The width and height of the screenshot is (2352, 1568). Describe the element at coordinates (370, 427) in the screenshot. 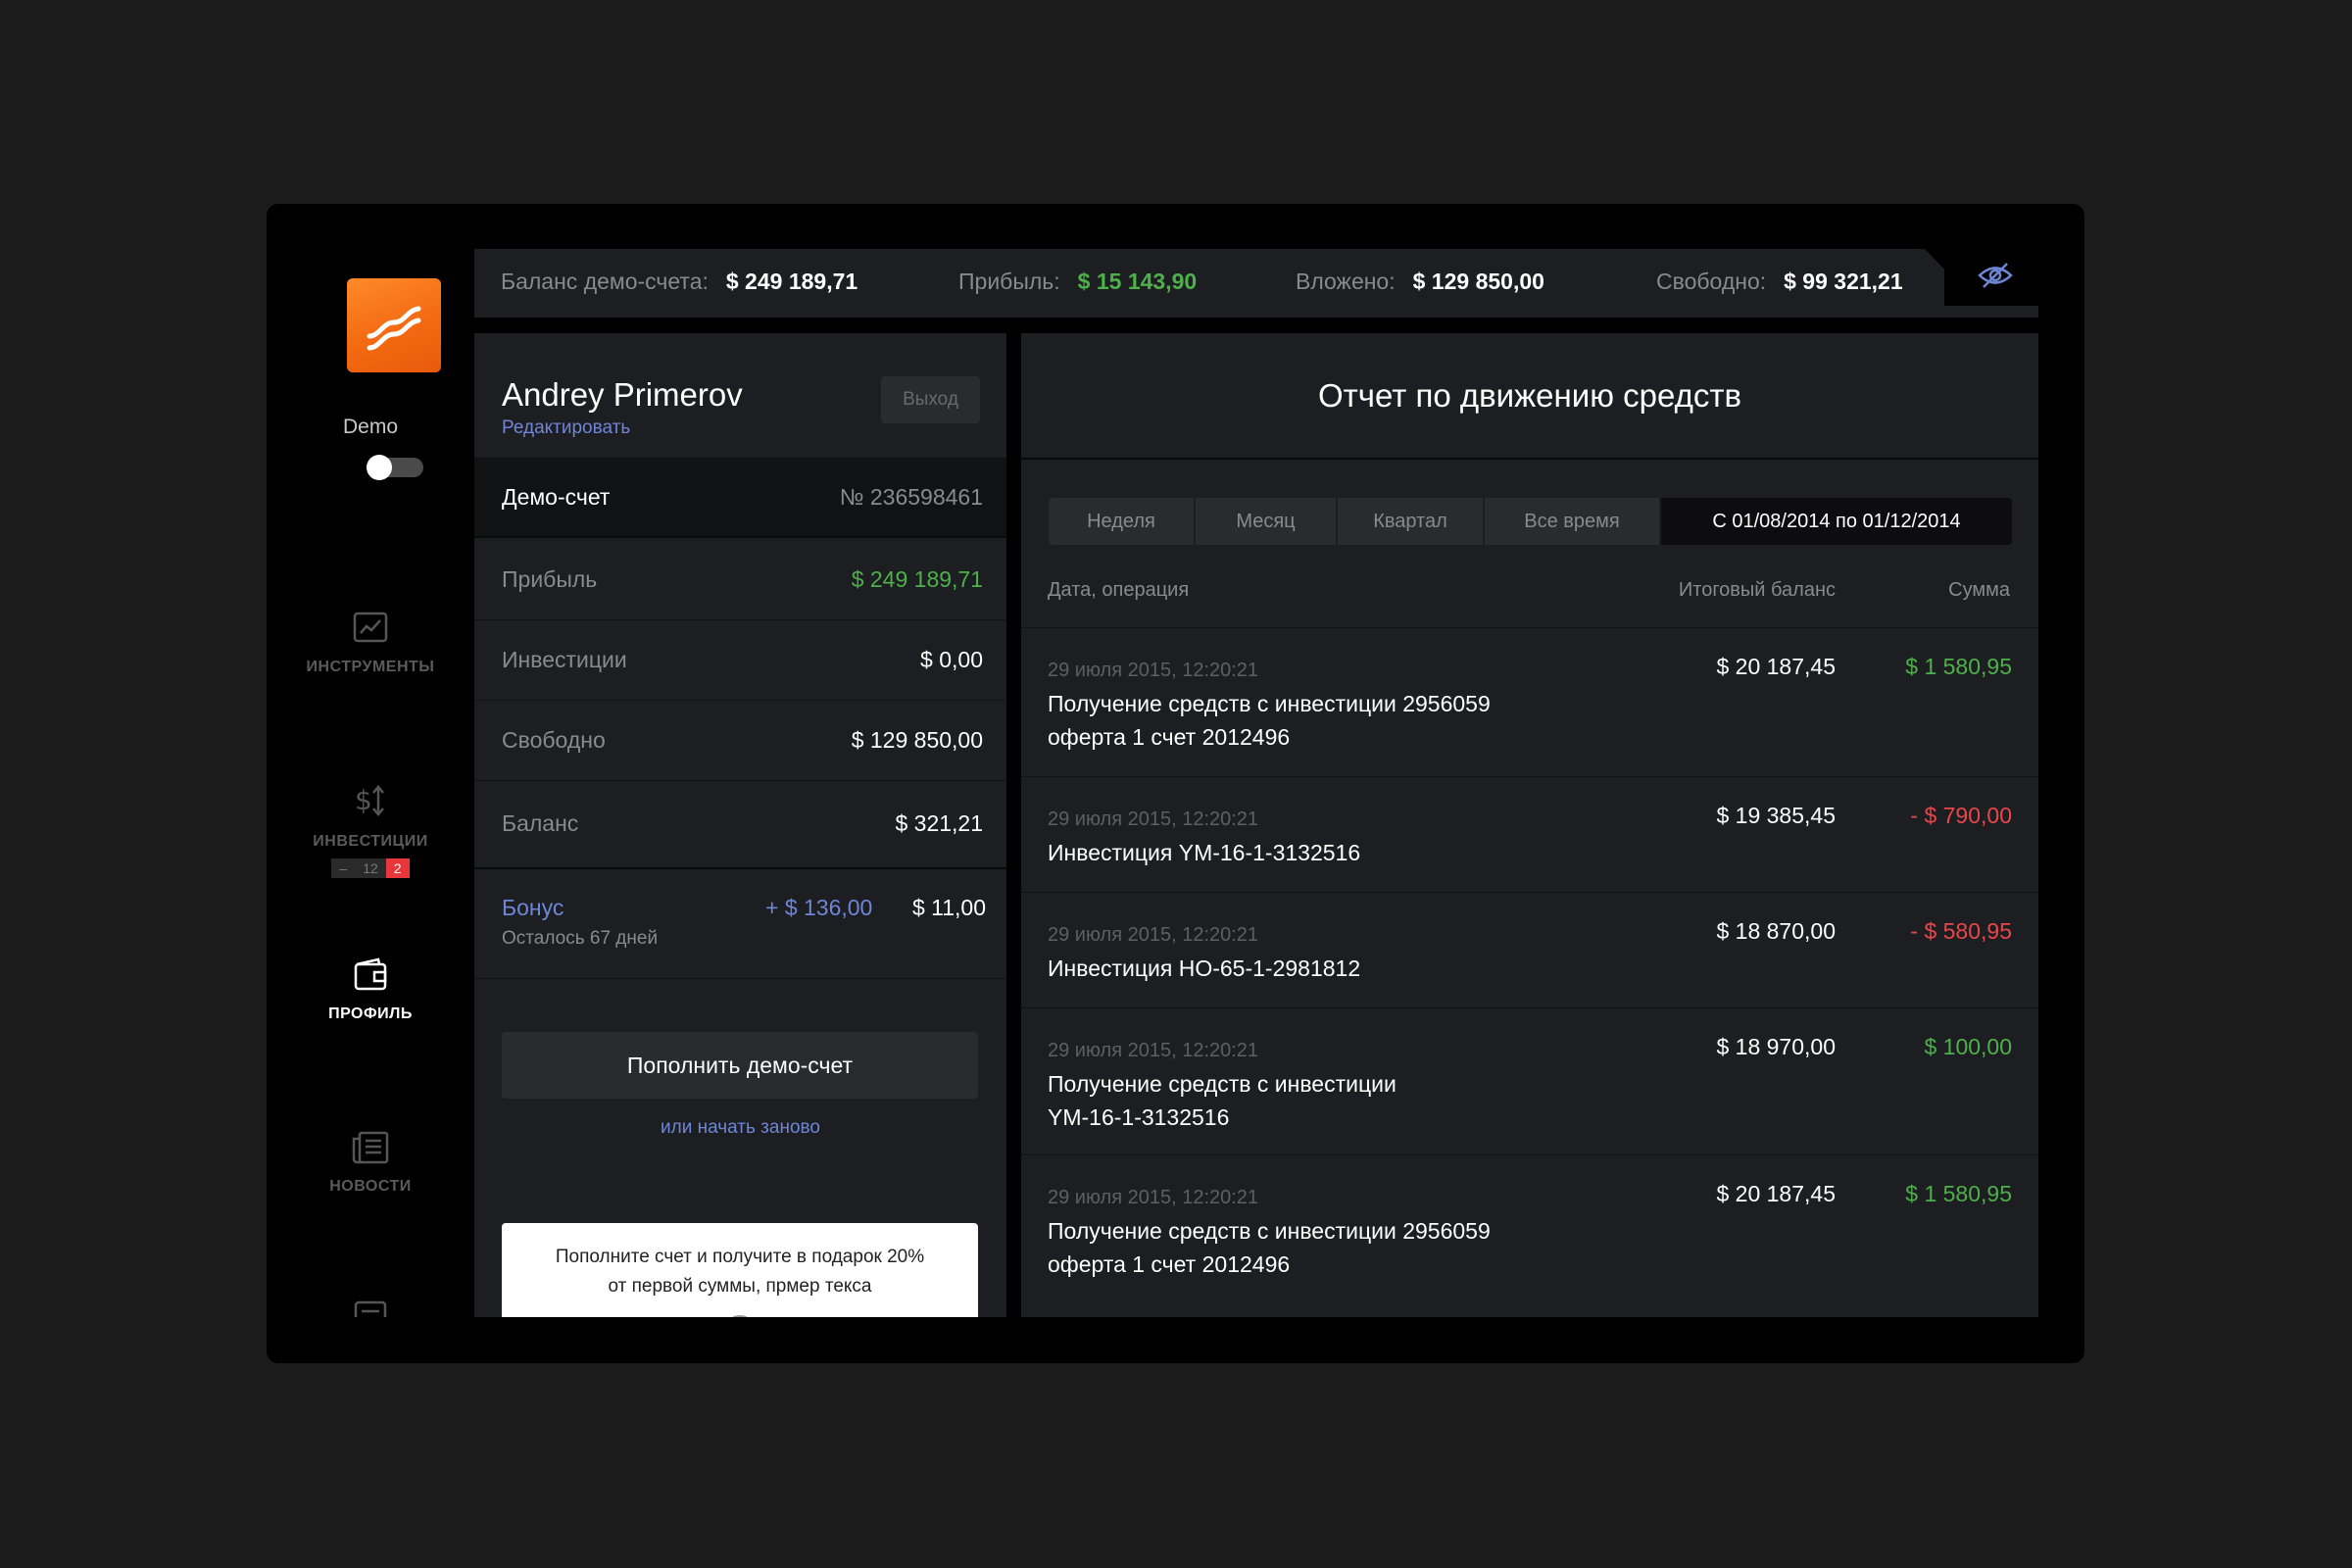

I see `demo-label: Demo` at that location.